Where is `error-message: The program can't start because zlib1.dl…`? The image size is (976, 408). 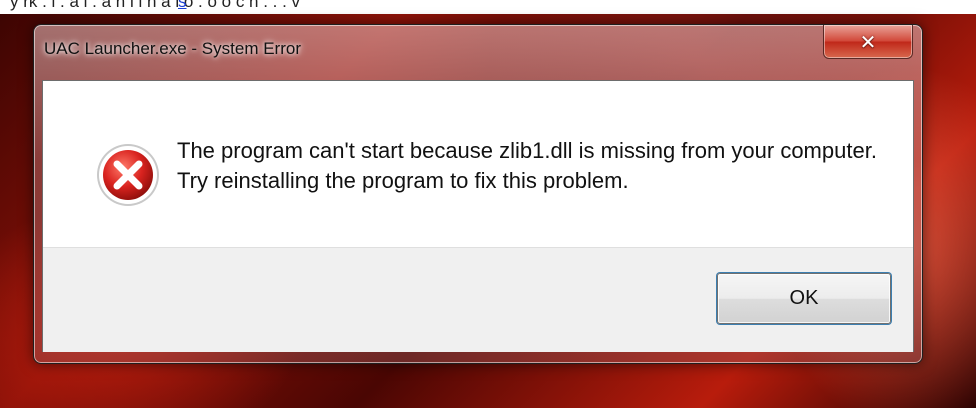 error-message: The program can't start because zlib1.dl… is located at coordinates (527, 165).